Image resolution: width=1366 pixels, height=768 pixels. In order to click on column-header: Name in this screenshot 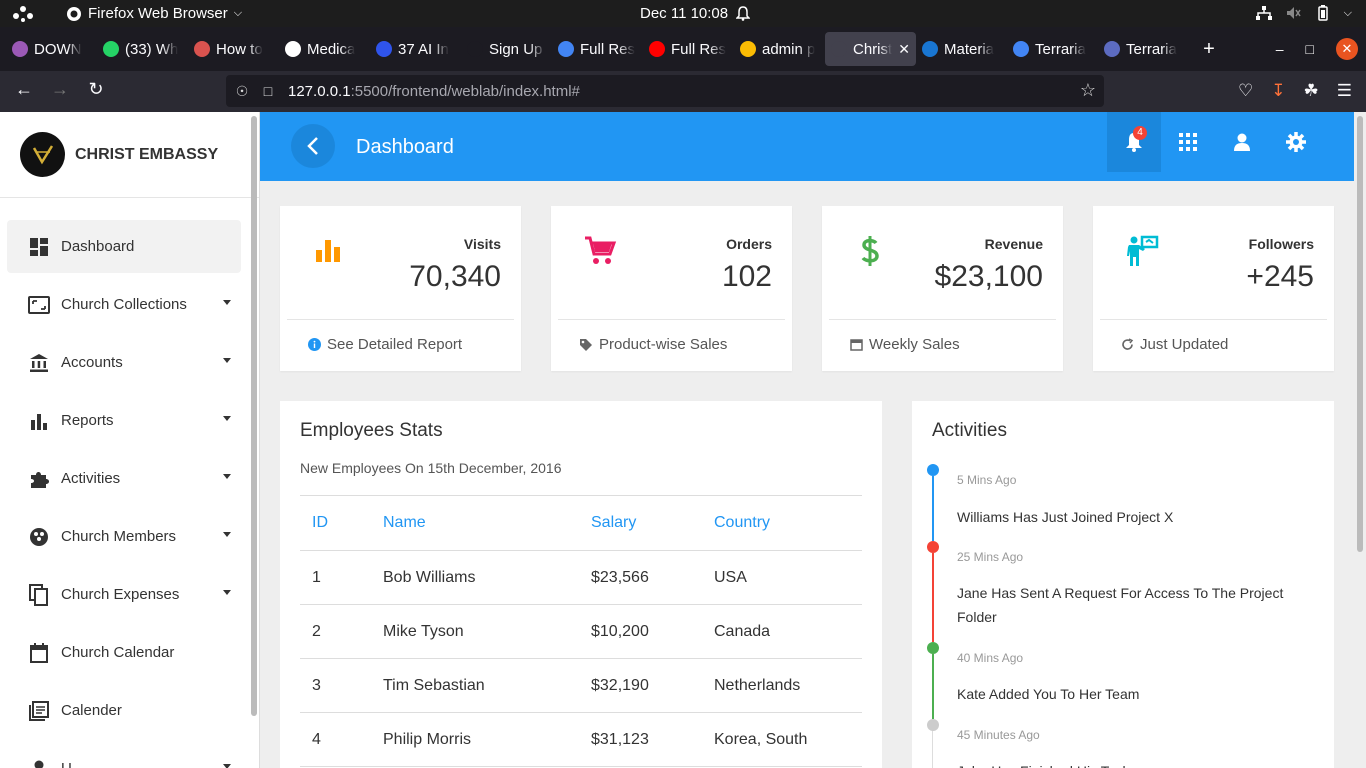, I will do `click(475, 523)`.